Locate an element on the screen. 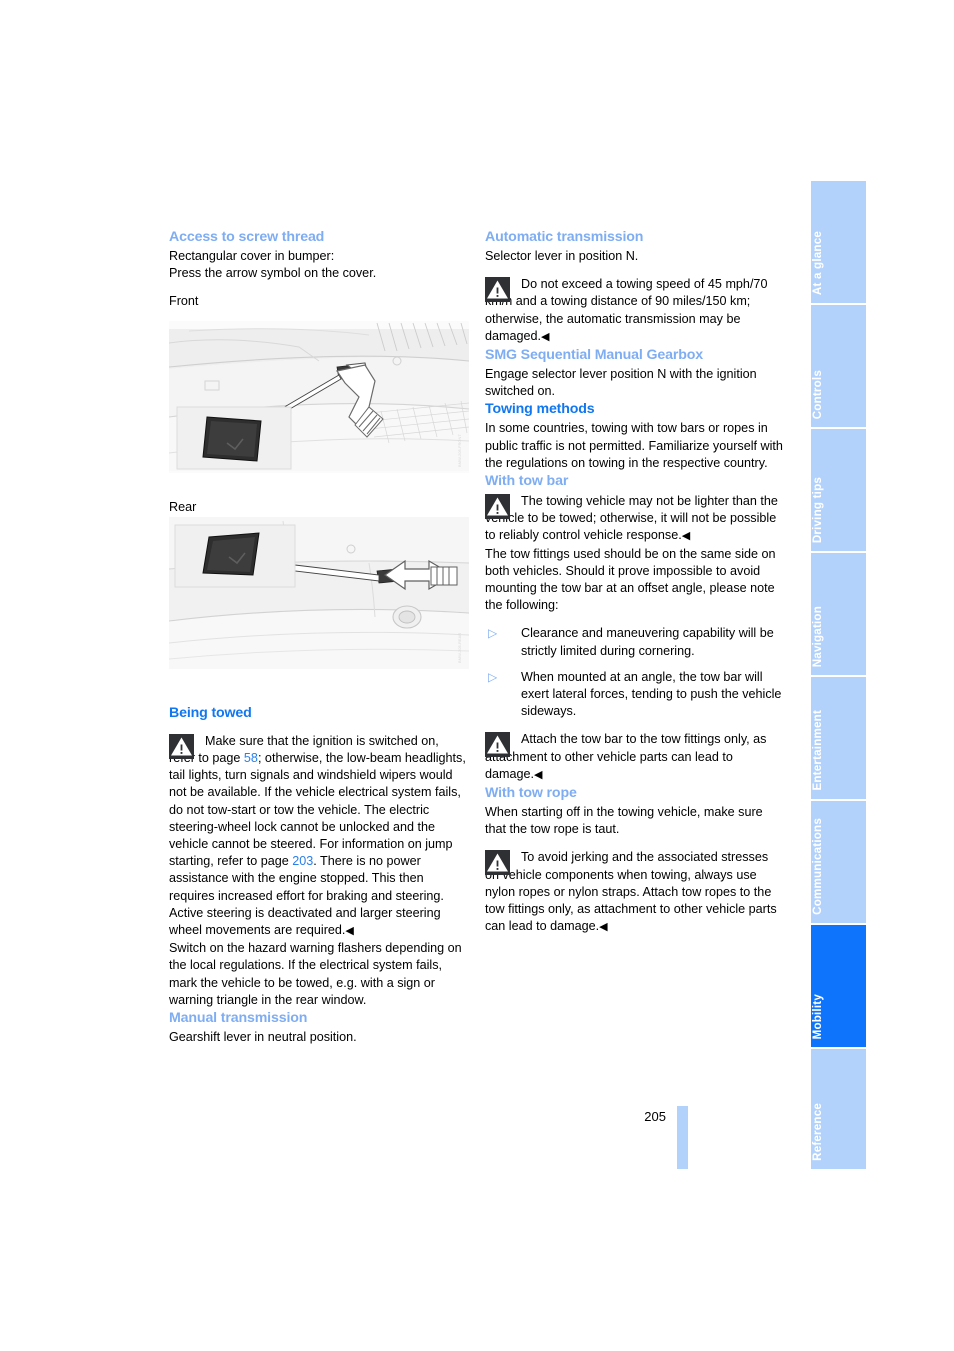  figure-rear-bumper-screw-thread: BMW-205-REAR is located at coordinates (319, 593).